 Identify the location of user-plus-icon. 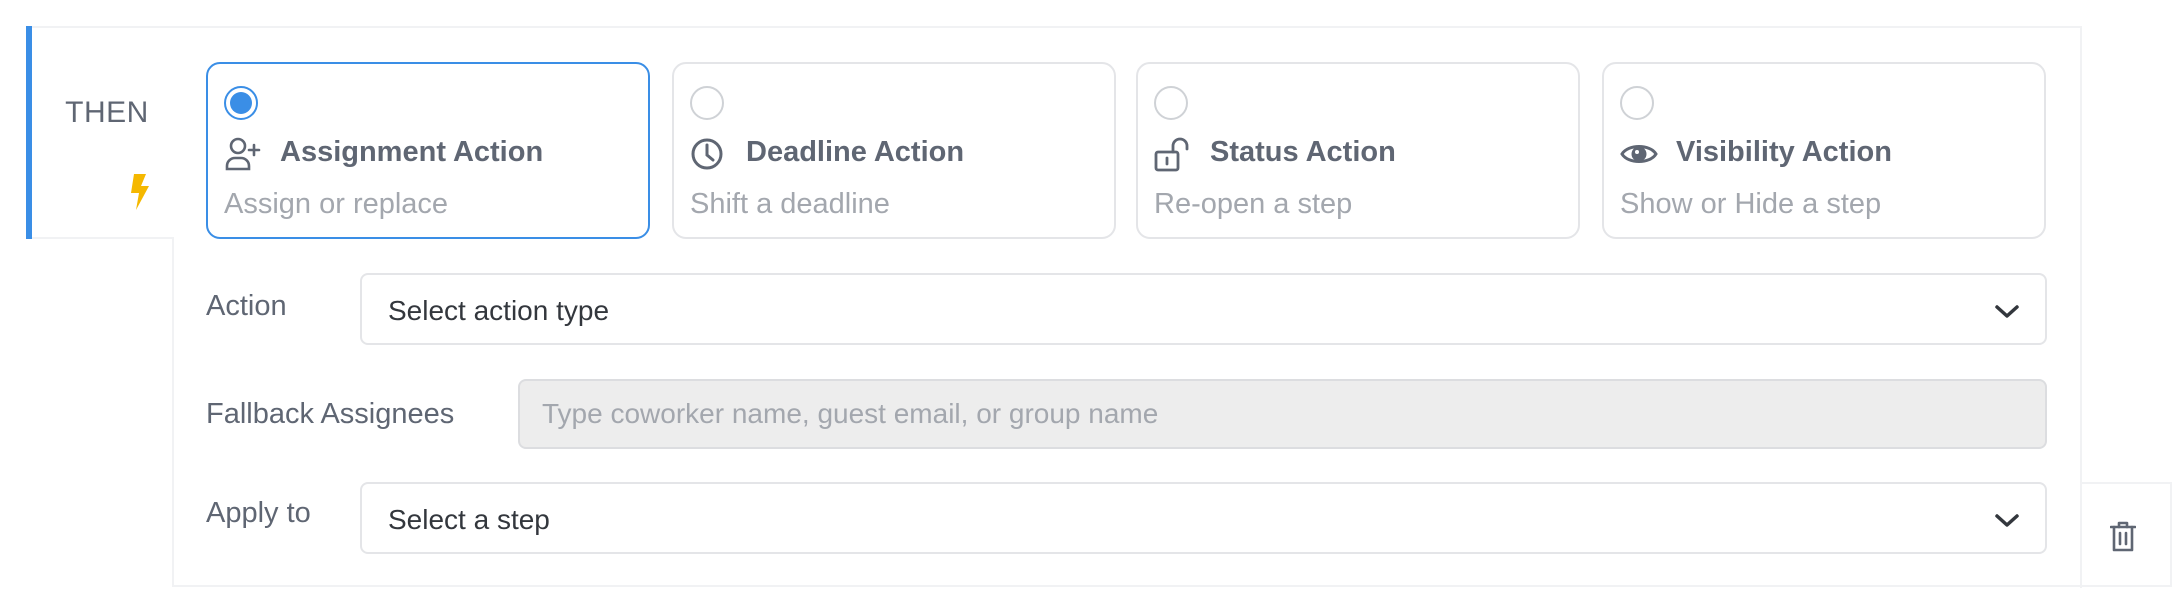
(243, 154).